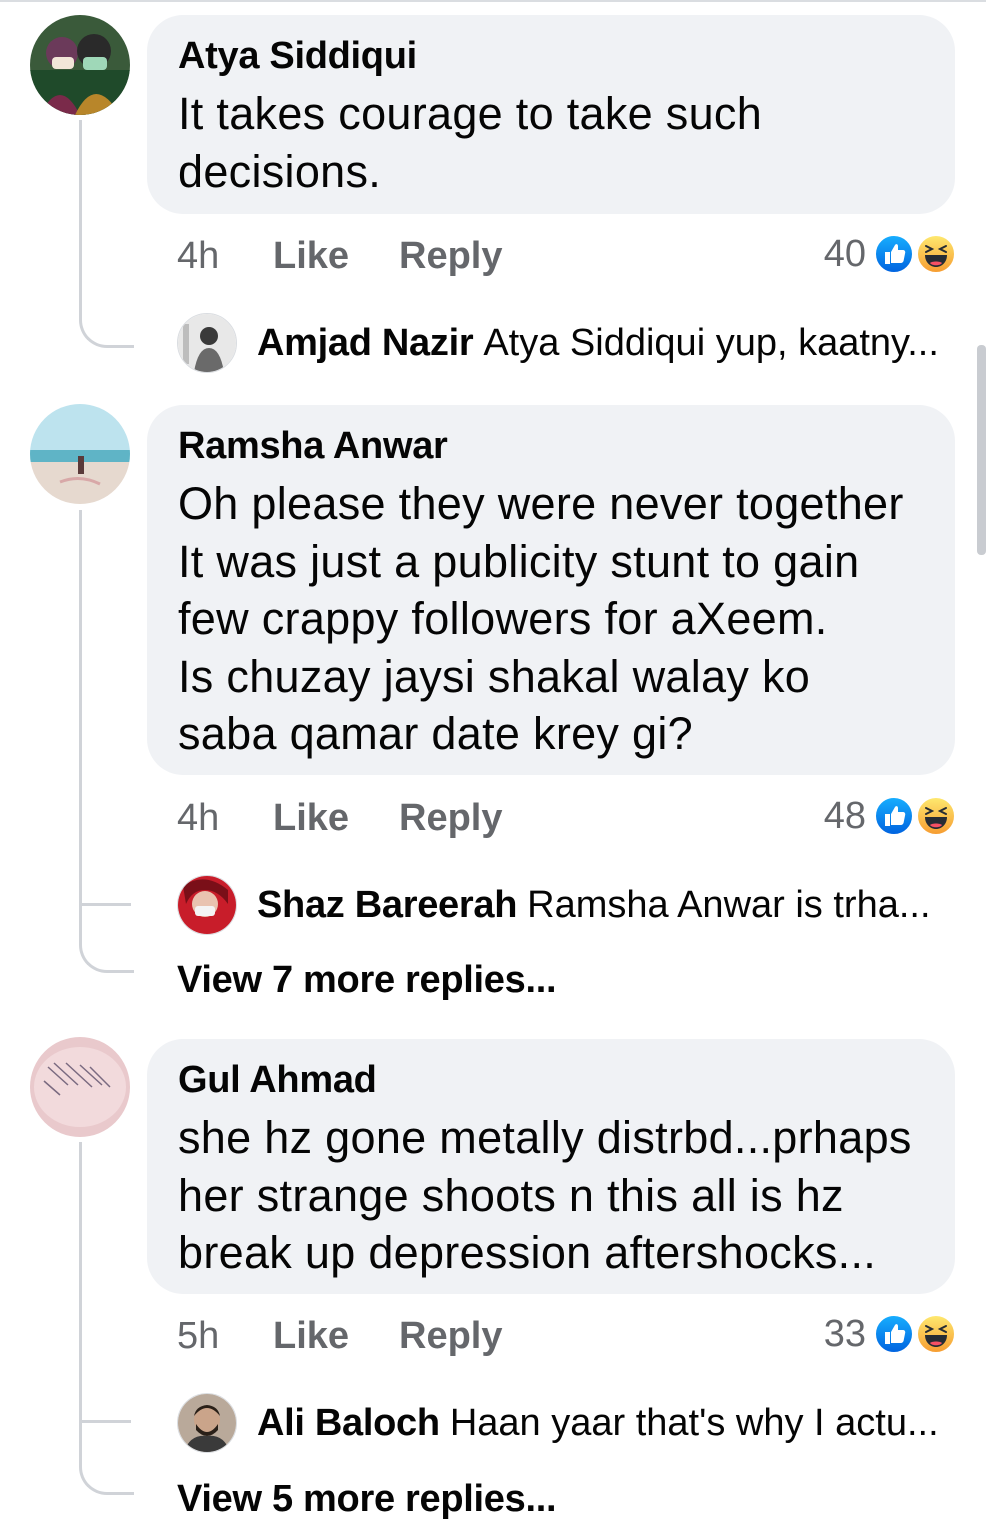 The height and width of the screenshot is (1536, 986). I want to click on reaction-count: 33, so click(844, 1334).